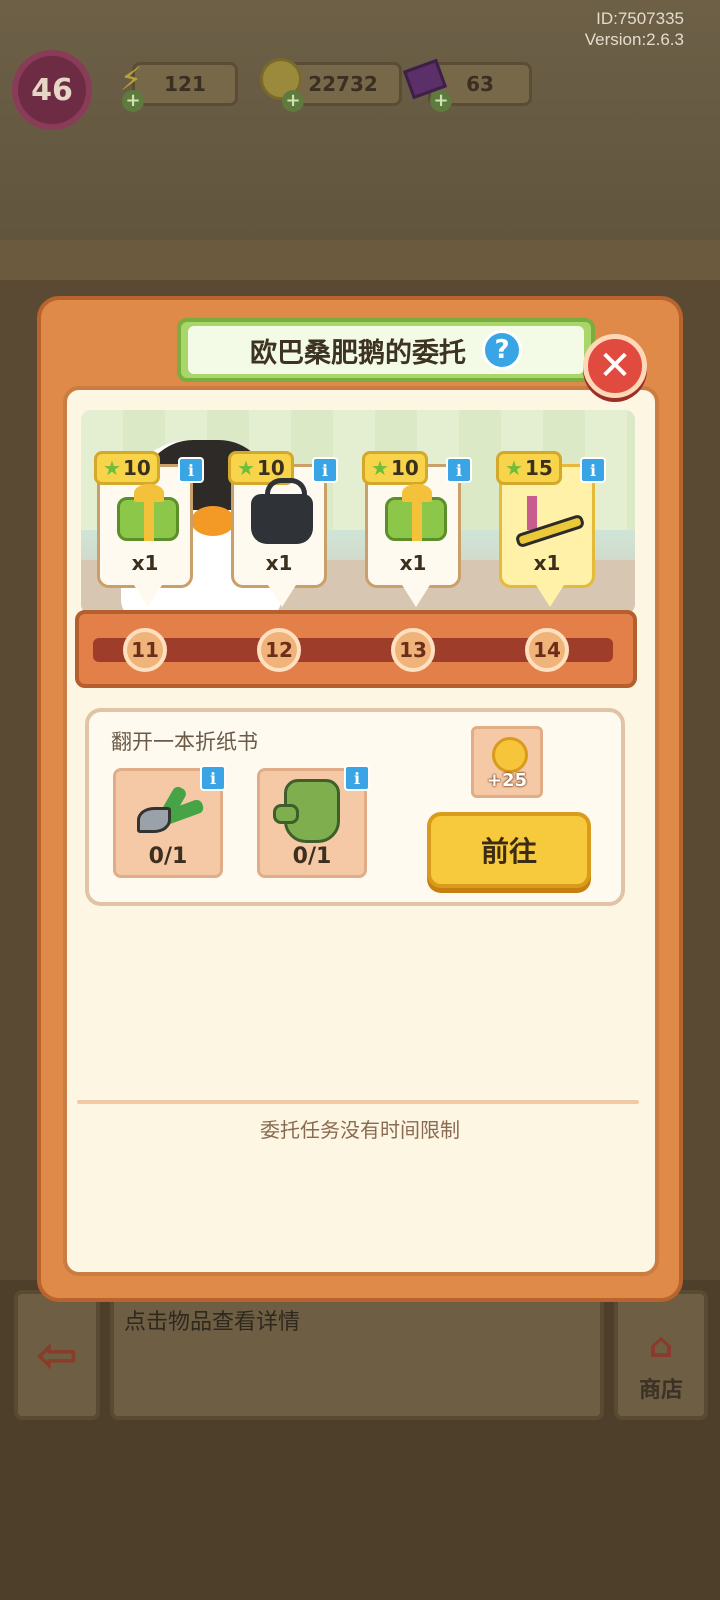 Image resolution: width=720 pixels, height=1600 pixels. I want to click on node-number: 12, so click(279, 650).